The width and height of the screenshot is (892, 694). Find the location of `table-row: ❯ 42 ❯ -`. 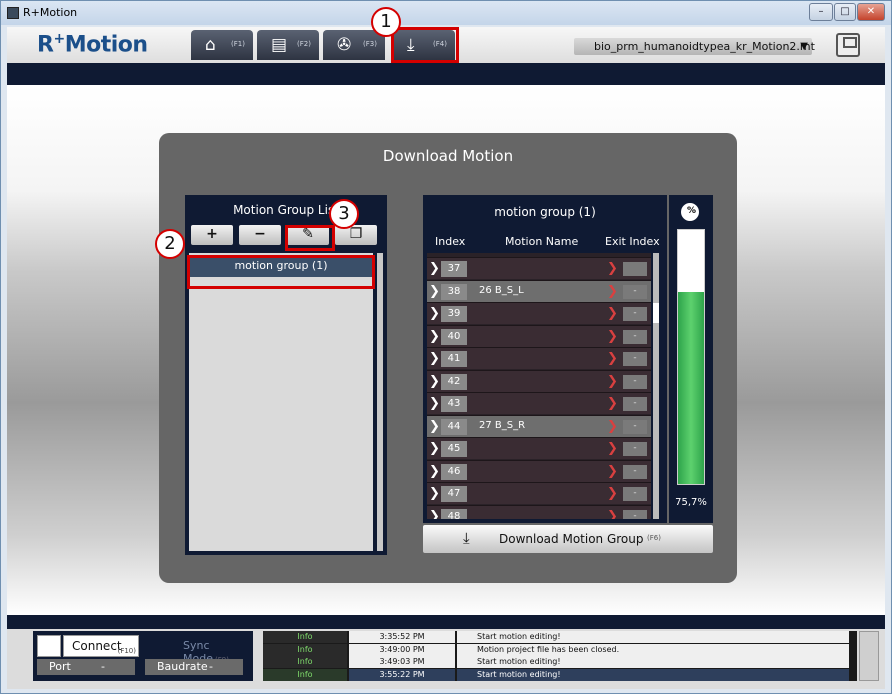

table-row: ❯ 42 ❯ - is located at coordinates (539, 380).